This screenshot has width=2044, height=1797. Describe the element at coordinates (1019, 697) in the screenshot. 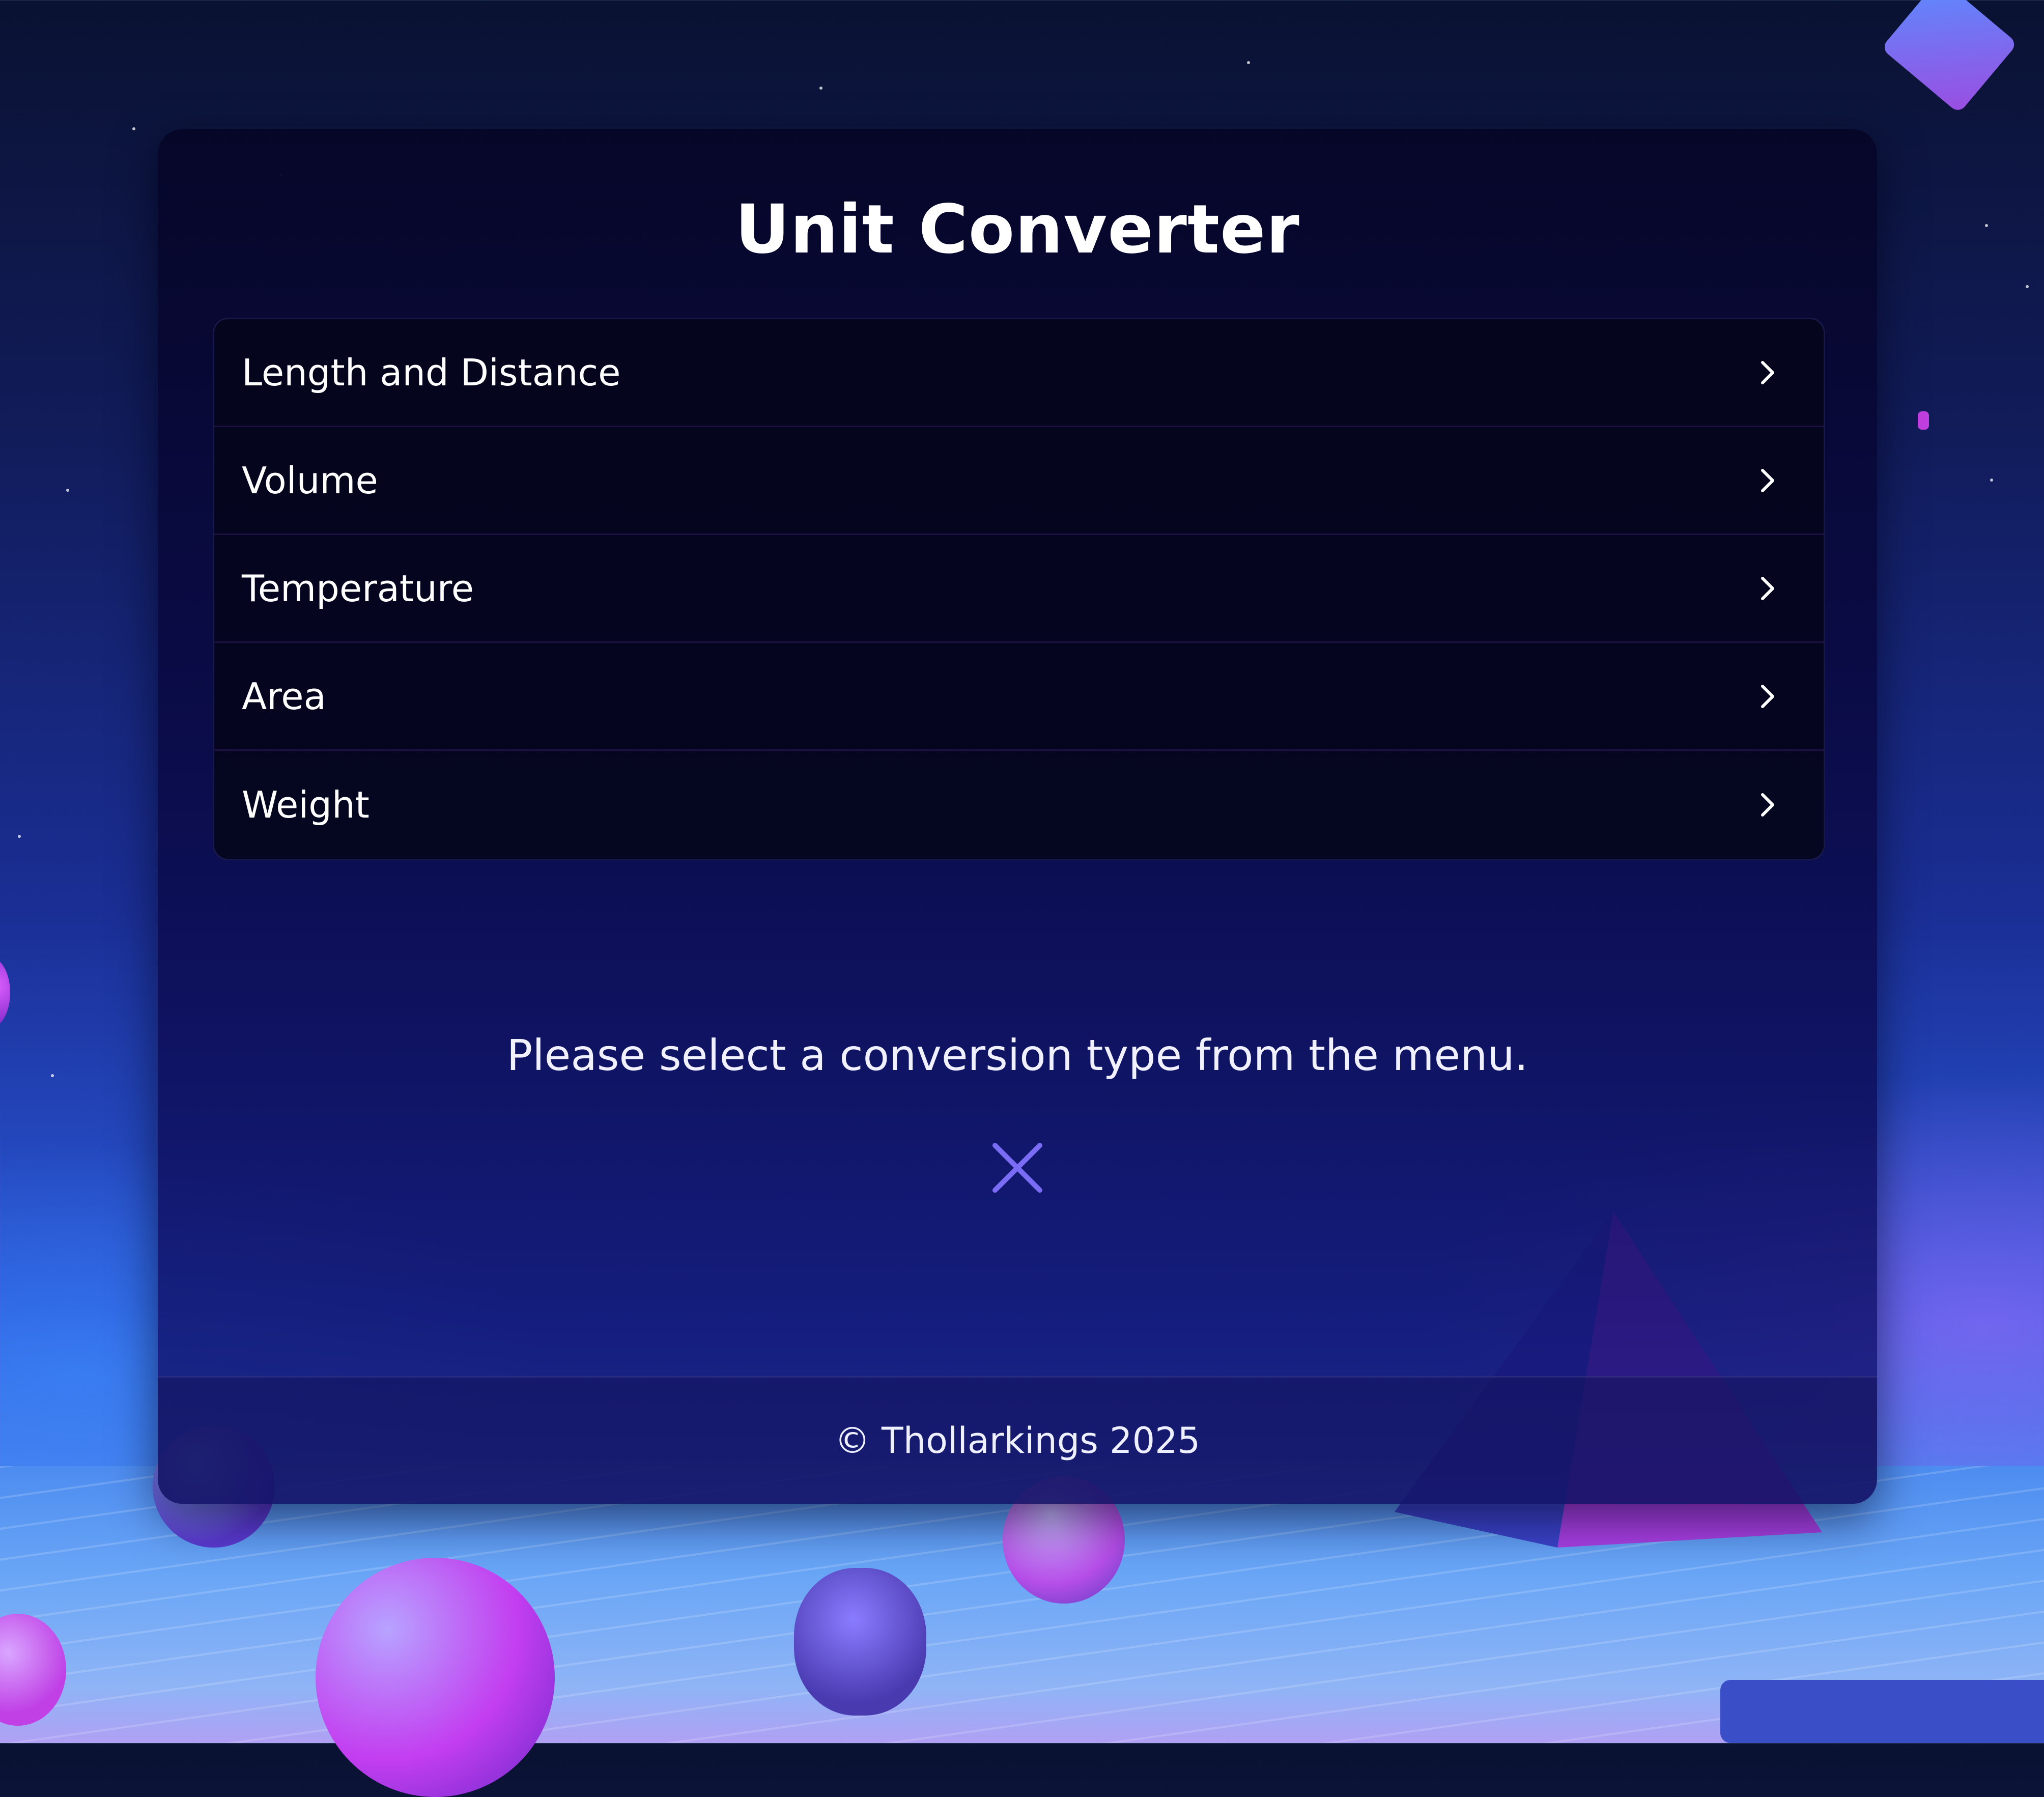

I see `menu-item-area: Area` at that location.